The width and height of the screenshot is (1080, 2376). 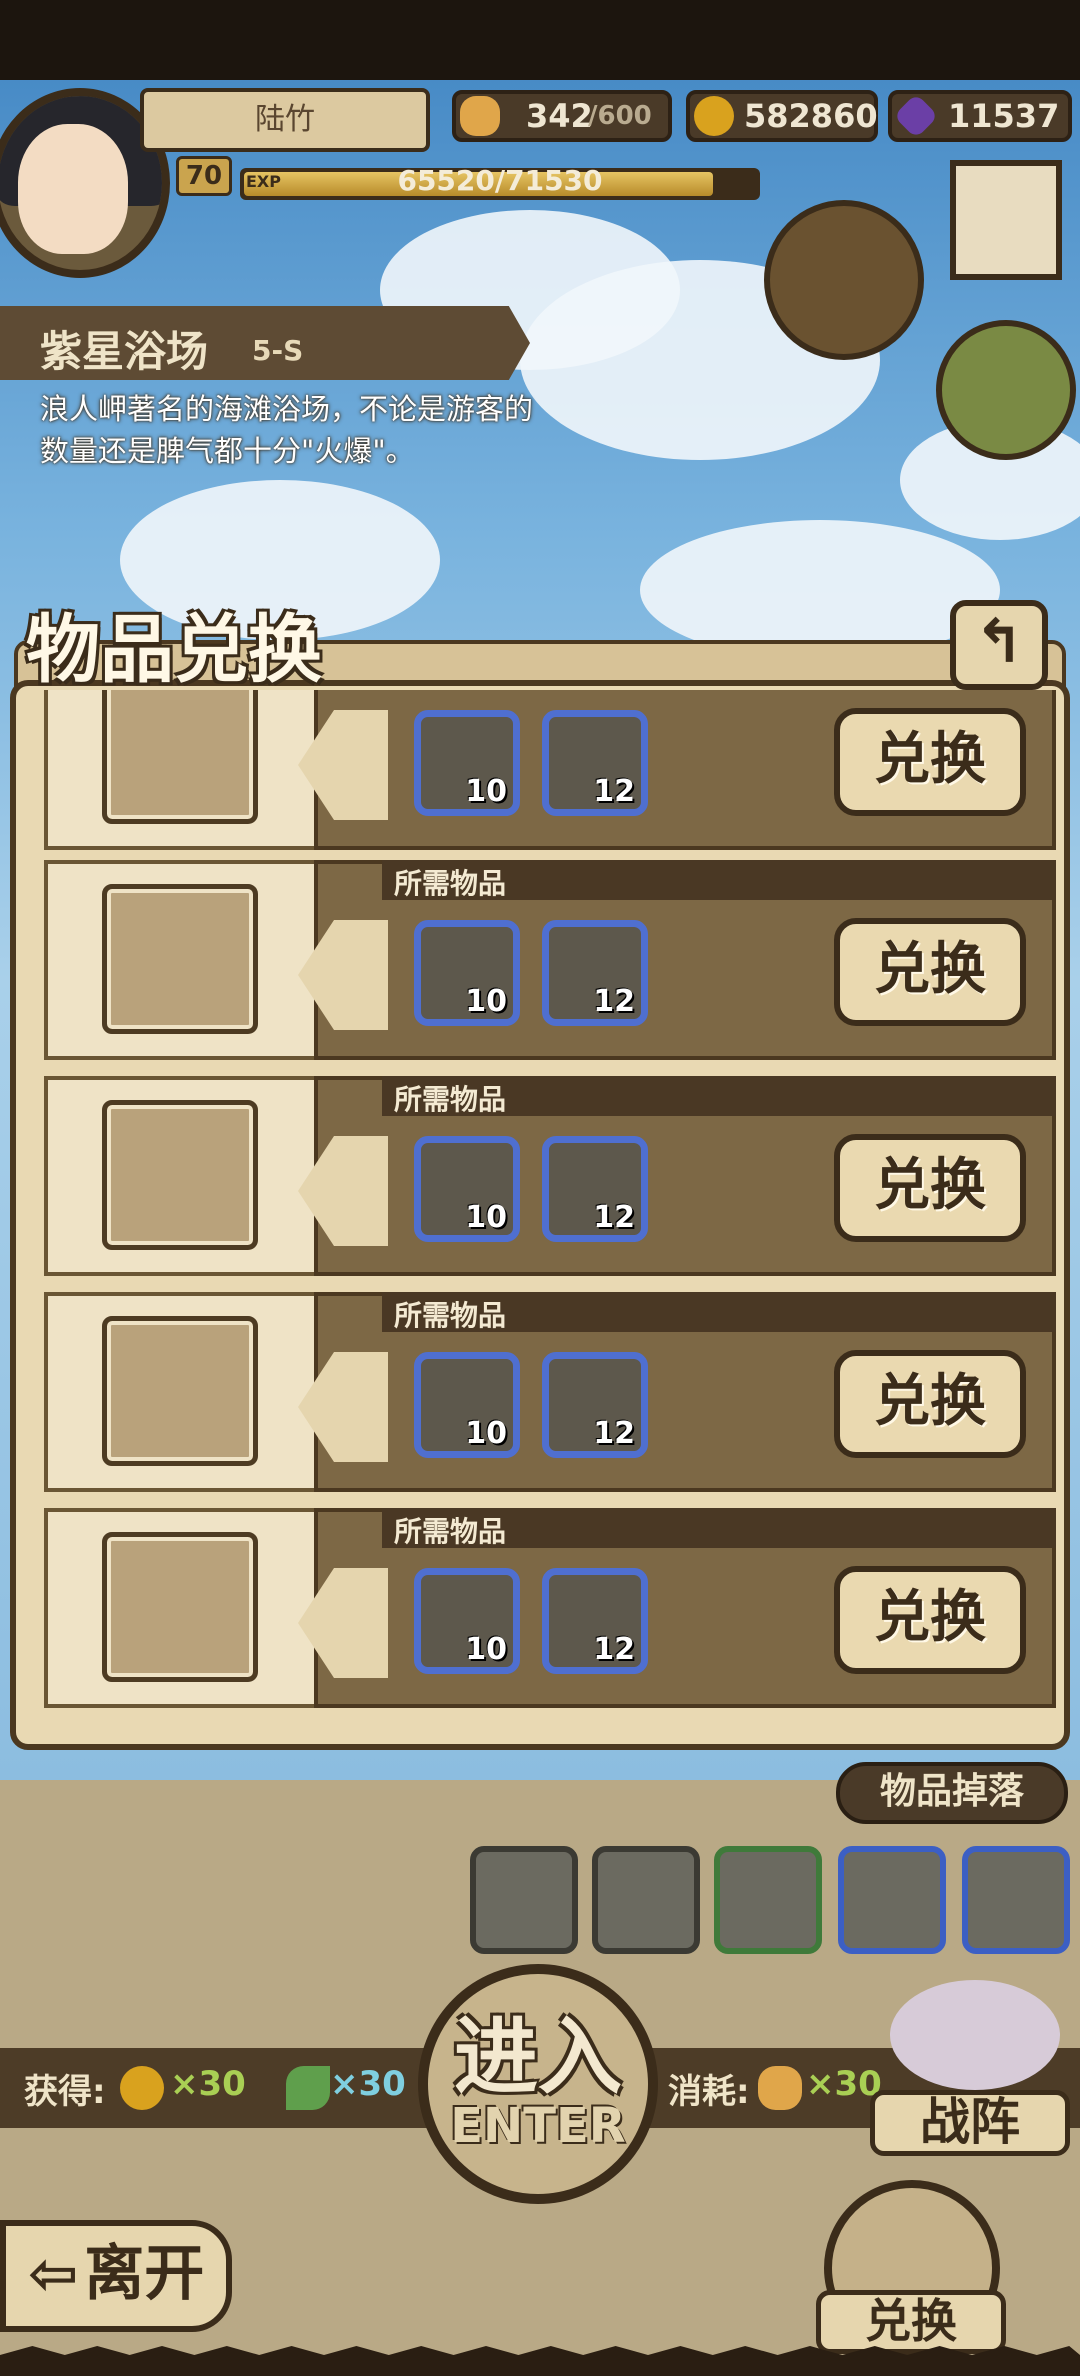 I want to click on mail-icon, so click(x=1006, y=220).